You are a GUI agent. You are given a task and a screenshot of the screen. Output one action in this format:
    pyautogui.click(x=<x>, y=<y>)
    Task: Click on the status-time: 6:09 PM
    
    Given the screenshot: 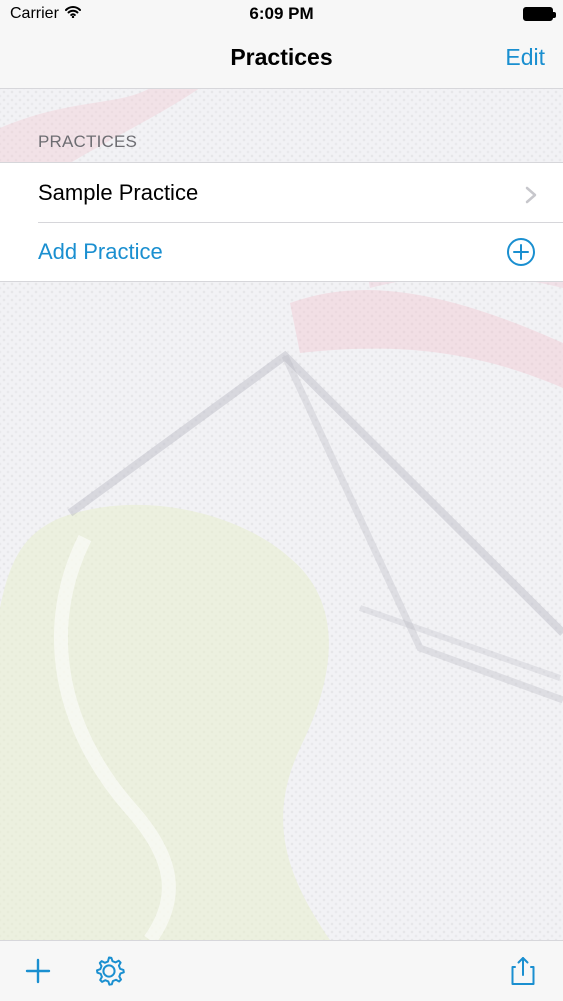 What is the action you would take?
    pyautogui.click(x=281, y=13)
    